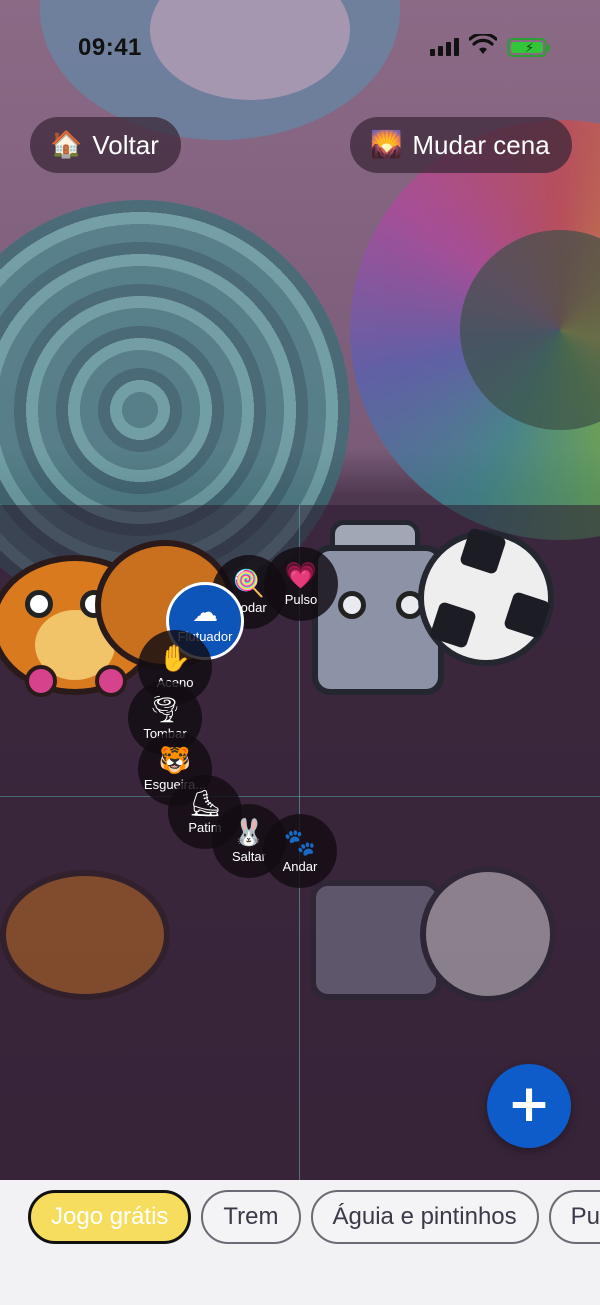 The height and width of the screenshot is (1305, 600). I want to click on tab-trem: Trem, so click(251, 1217).